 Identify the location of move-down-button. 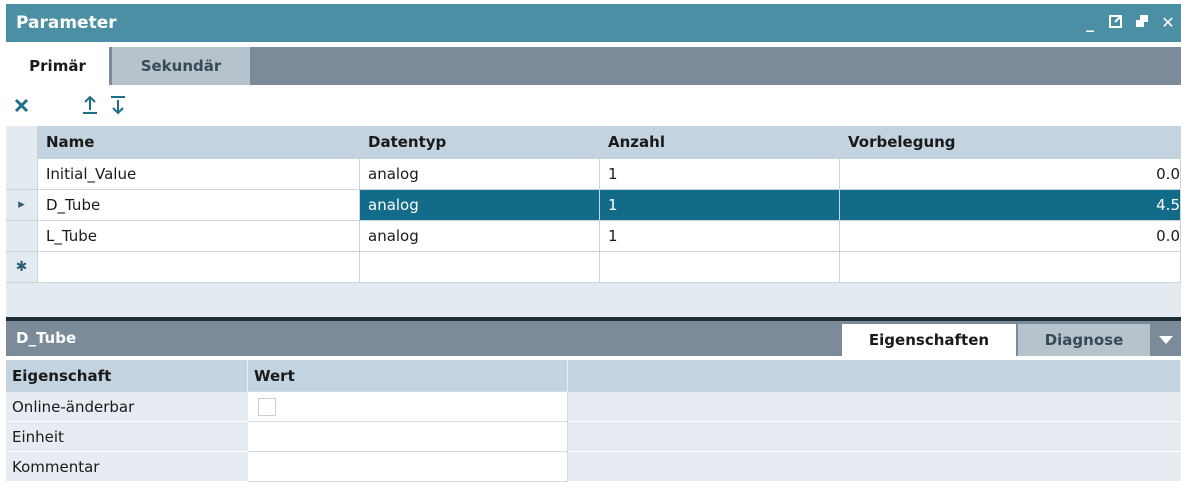
(118, 105).